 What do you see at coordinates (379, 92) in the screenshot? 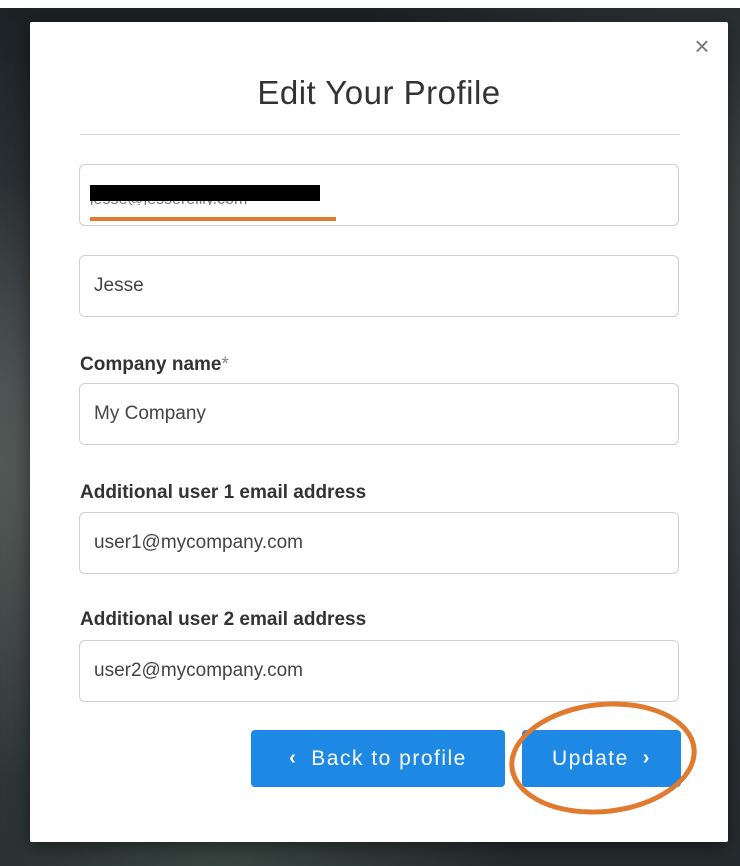
I see `modal-title: Edit Your Profile` at bounding box center [379, 92].